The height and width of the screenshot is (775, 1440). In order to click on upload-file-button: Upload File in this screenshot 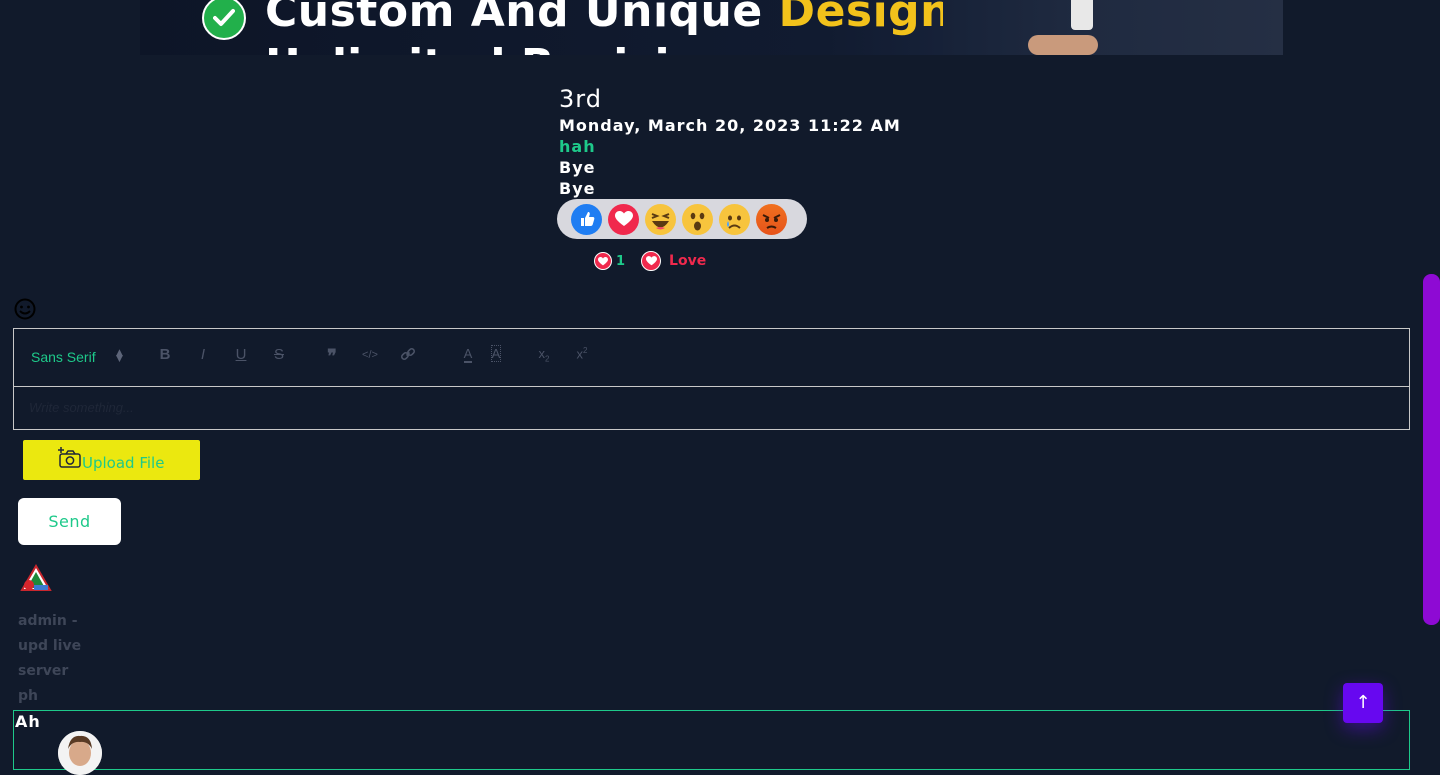, I will do `click(111, 460)`.